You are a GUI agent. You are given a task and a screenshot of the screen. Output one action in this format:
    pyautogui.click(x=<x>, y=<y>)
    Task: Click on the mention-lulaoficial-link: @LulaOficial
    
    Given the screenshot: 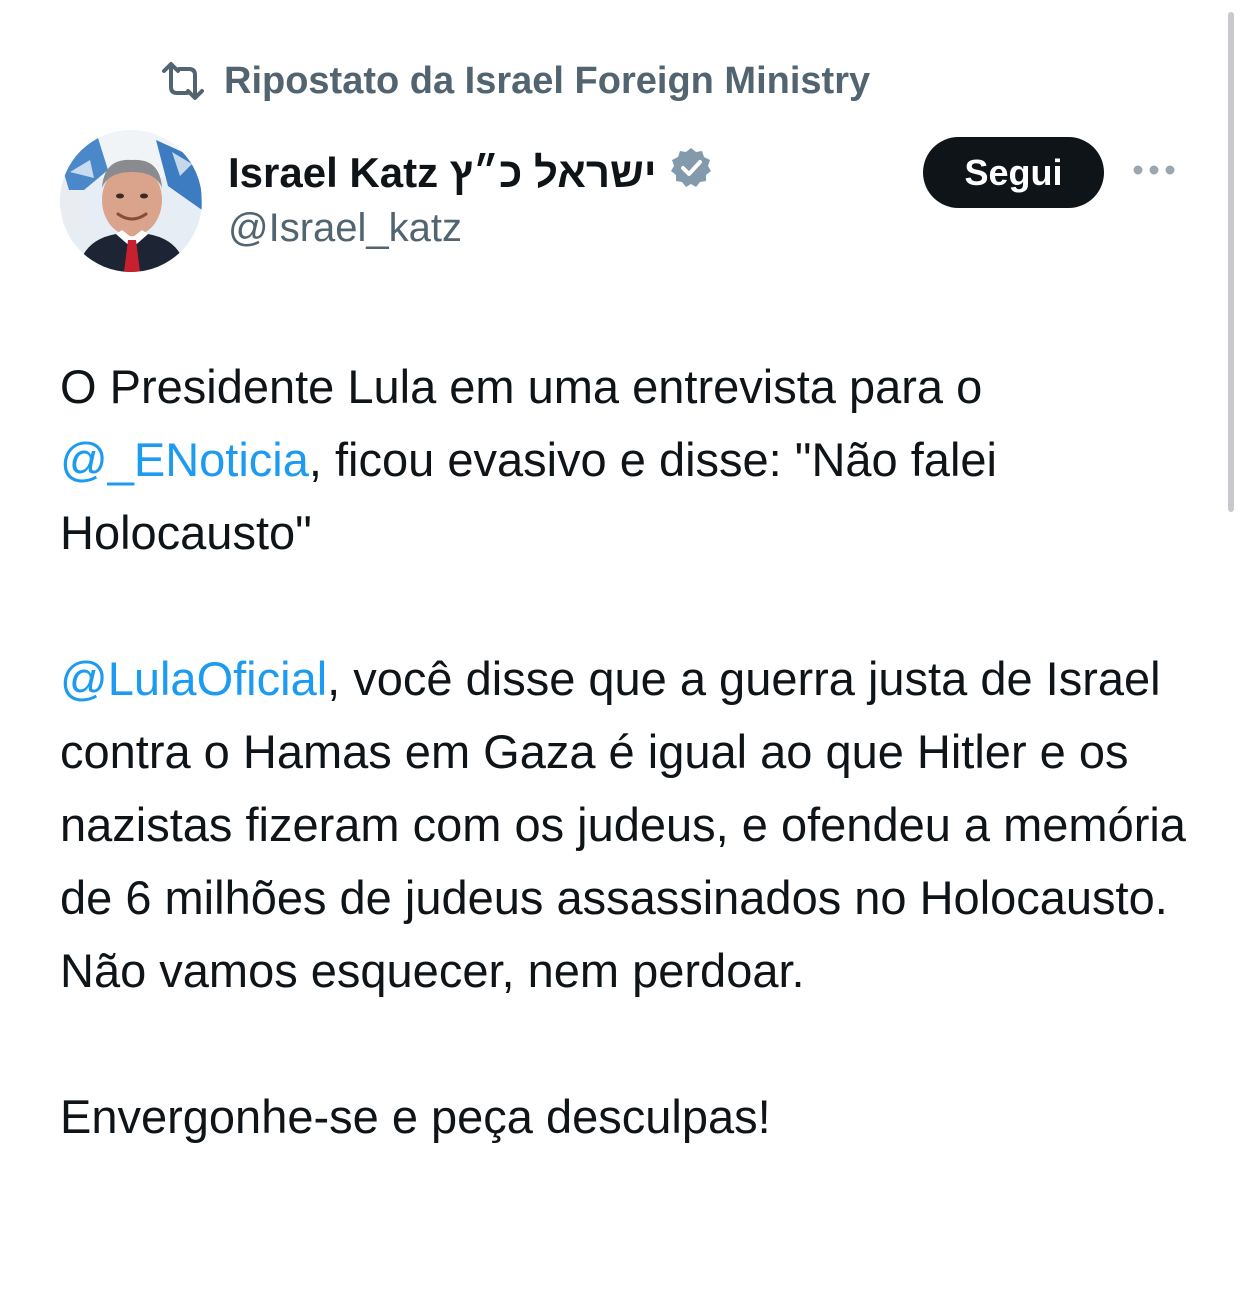 What is the action you would take?
    pyautogui.click(x=193, y=678)
    